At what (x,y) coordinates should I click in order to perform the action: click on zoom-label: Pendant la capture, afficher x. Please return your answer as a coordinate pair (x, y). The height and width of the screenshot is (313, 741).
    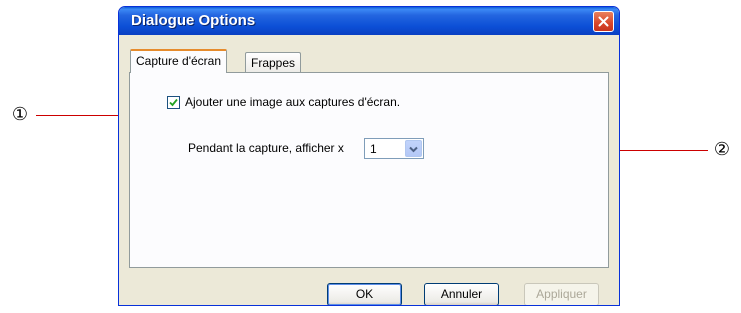
    Looking at the image, I should click on (266, 148).